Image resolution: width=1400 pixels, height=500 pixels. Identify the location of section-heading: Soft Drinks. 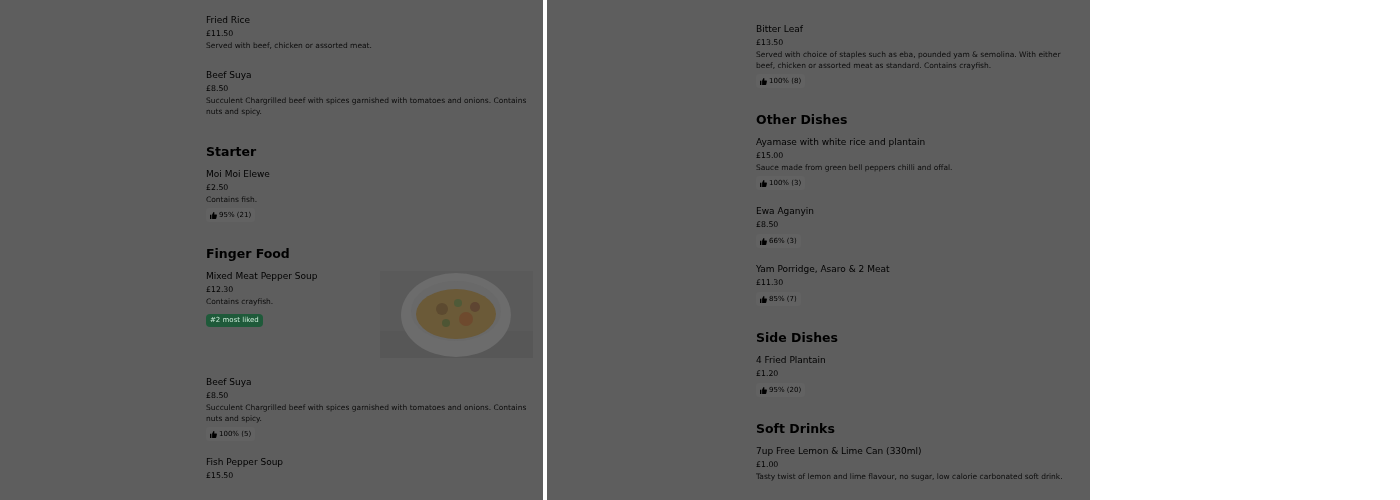
(796, 429).